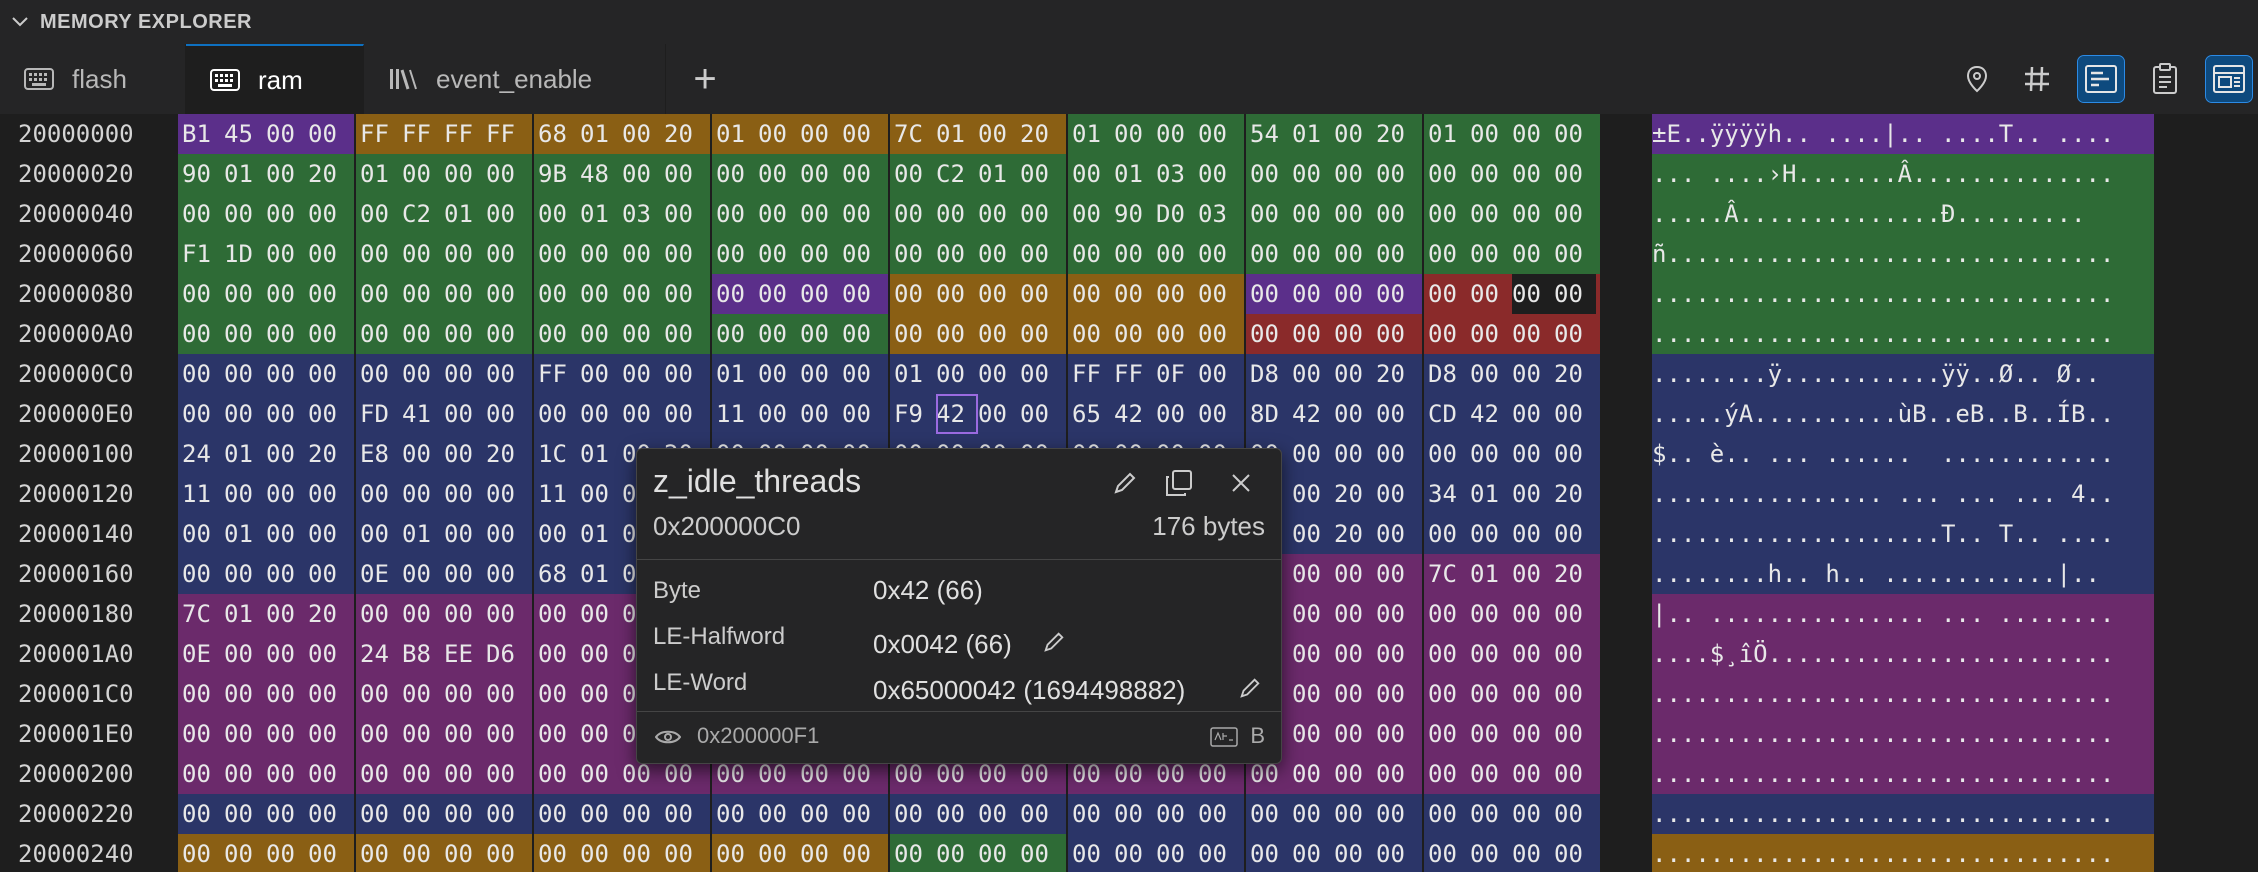 The height and width of the screenshot is (872, 2258). What do you see at coordinates (203, 454) in the screenshot?
I see `memory-byte: 24` at bounding box center [203, 454].